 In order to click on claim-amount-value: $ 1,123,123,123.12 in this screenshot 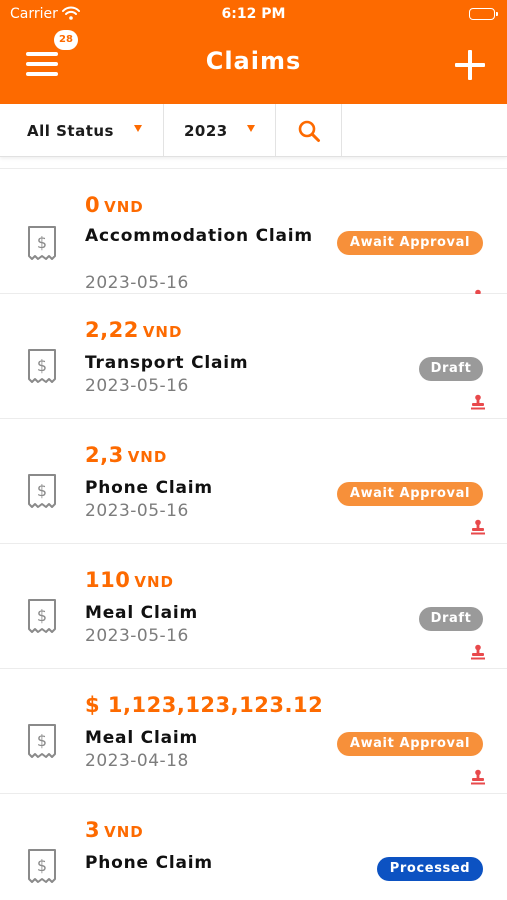, I will do `click(204, 705)`.